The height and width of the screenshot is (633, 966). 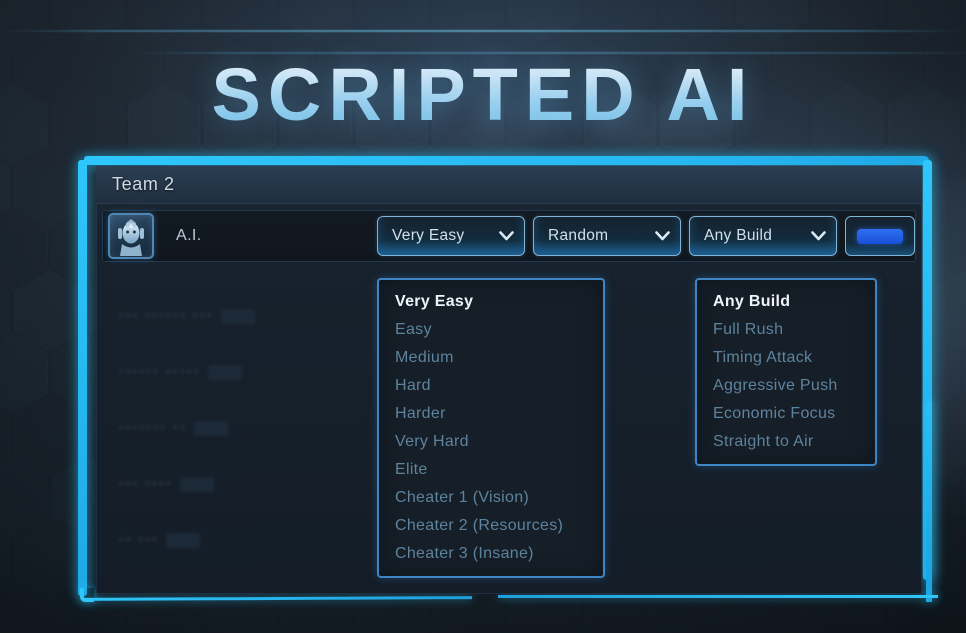 What do you see at coordinates (143, 184) in the screenshot?
I see `team-label: Team 2` at bounding box center [143, 184].